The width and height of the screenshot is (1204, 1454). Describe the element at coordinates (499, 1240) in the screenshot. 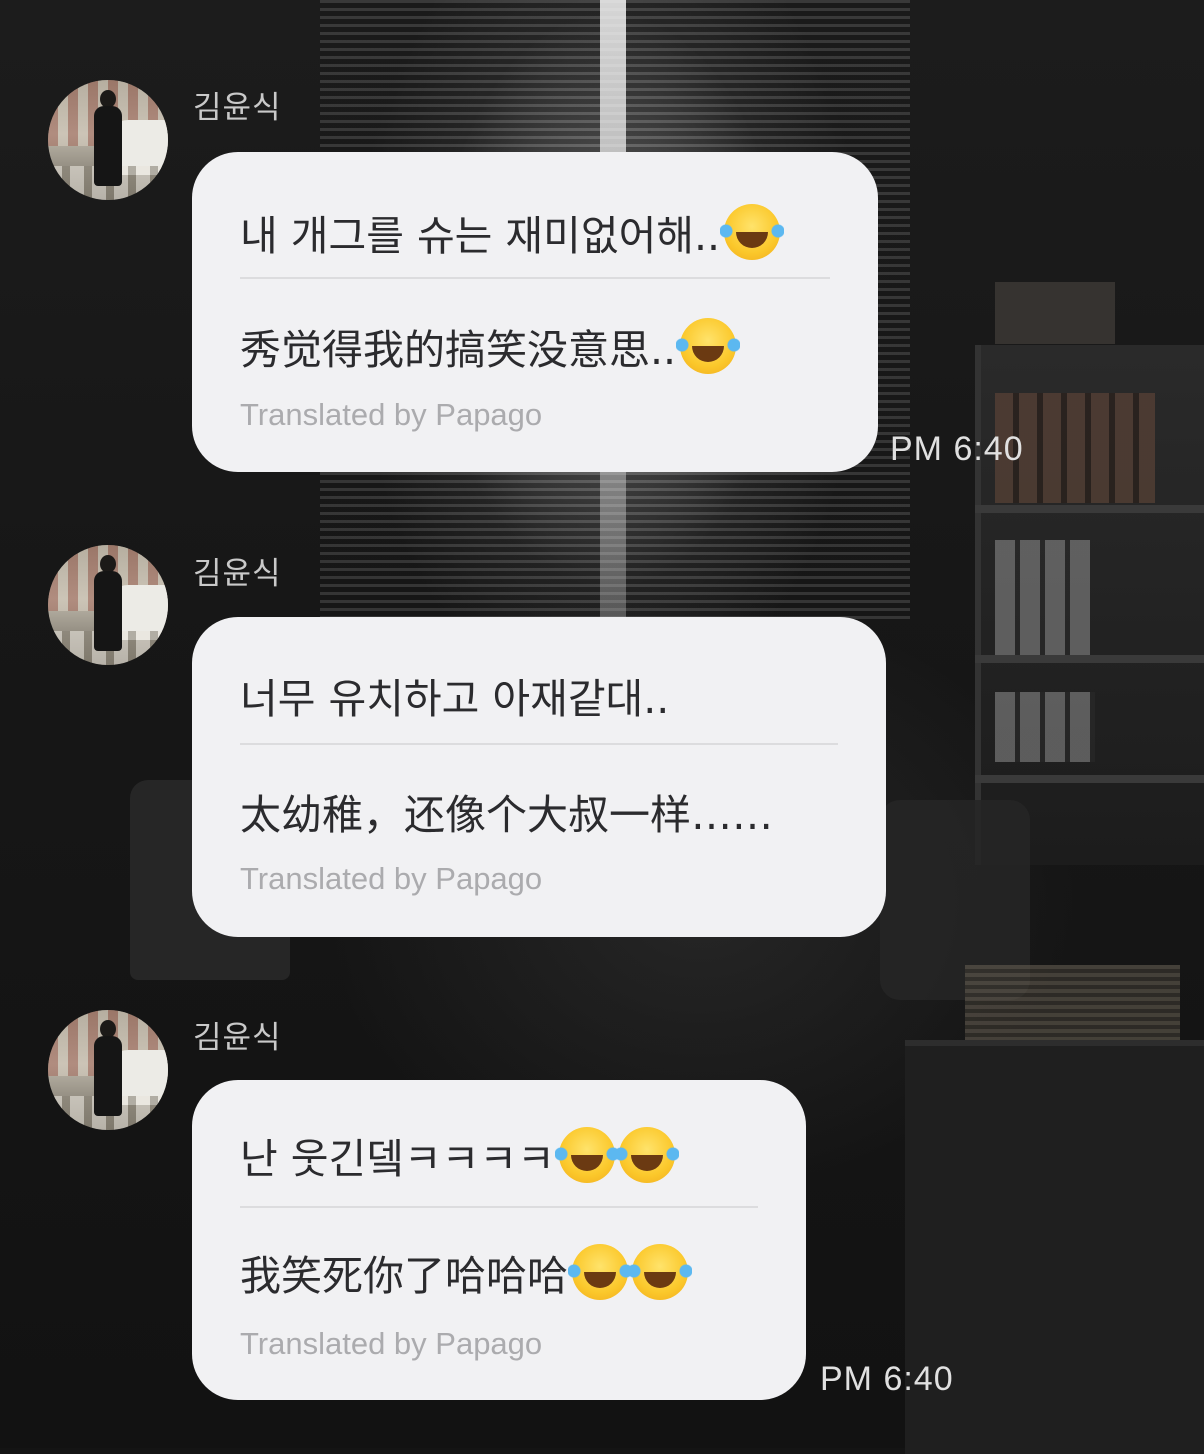

I see `message-bubble: 난 웃긴뎈ㅋㅋㅋㅋ 我笑死你了哈哈哈 Translated by Papago` at that location.